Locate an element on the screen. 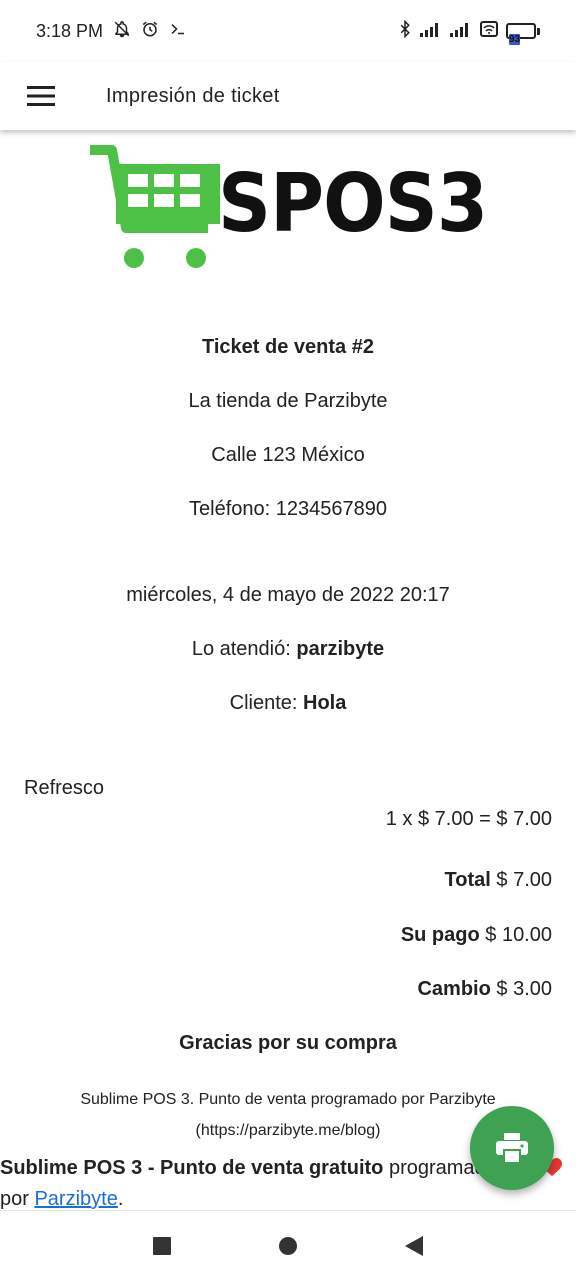  attended-label: Lo atendió: is located at coordinates (244, 649).